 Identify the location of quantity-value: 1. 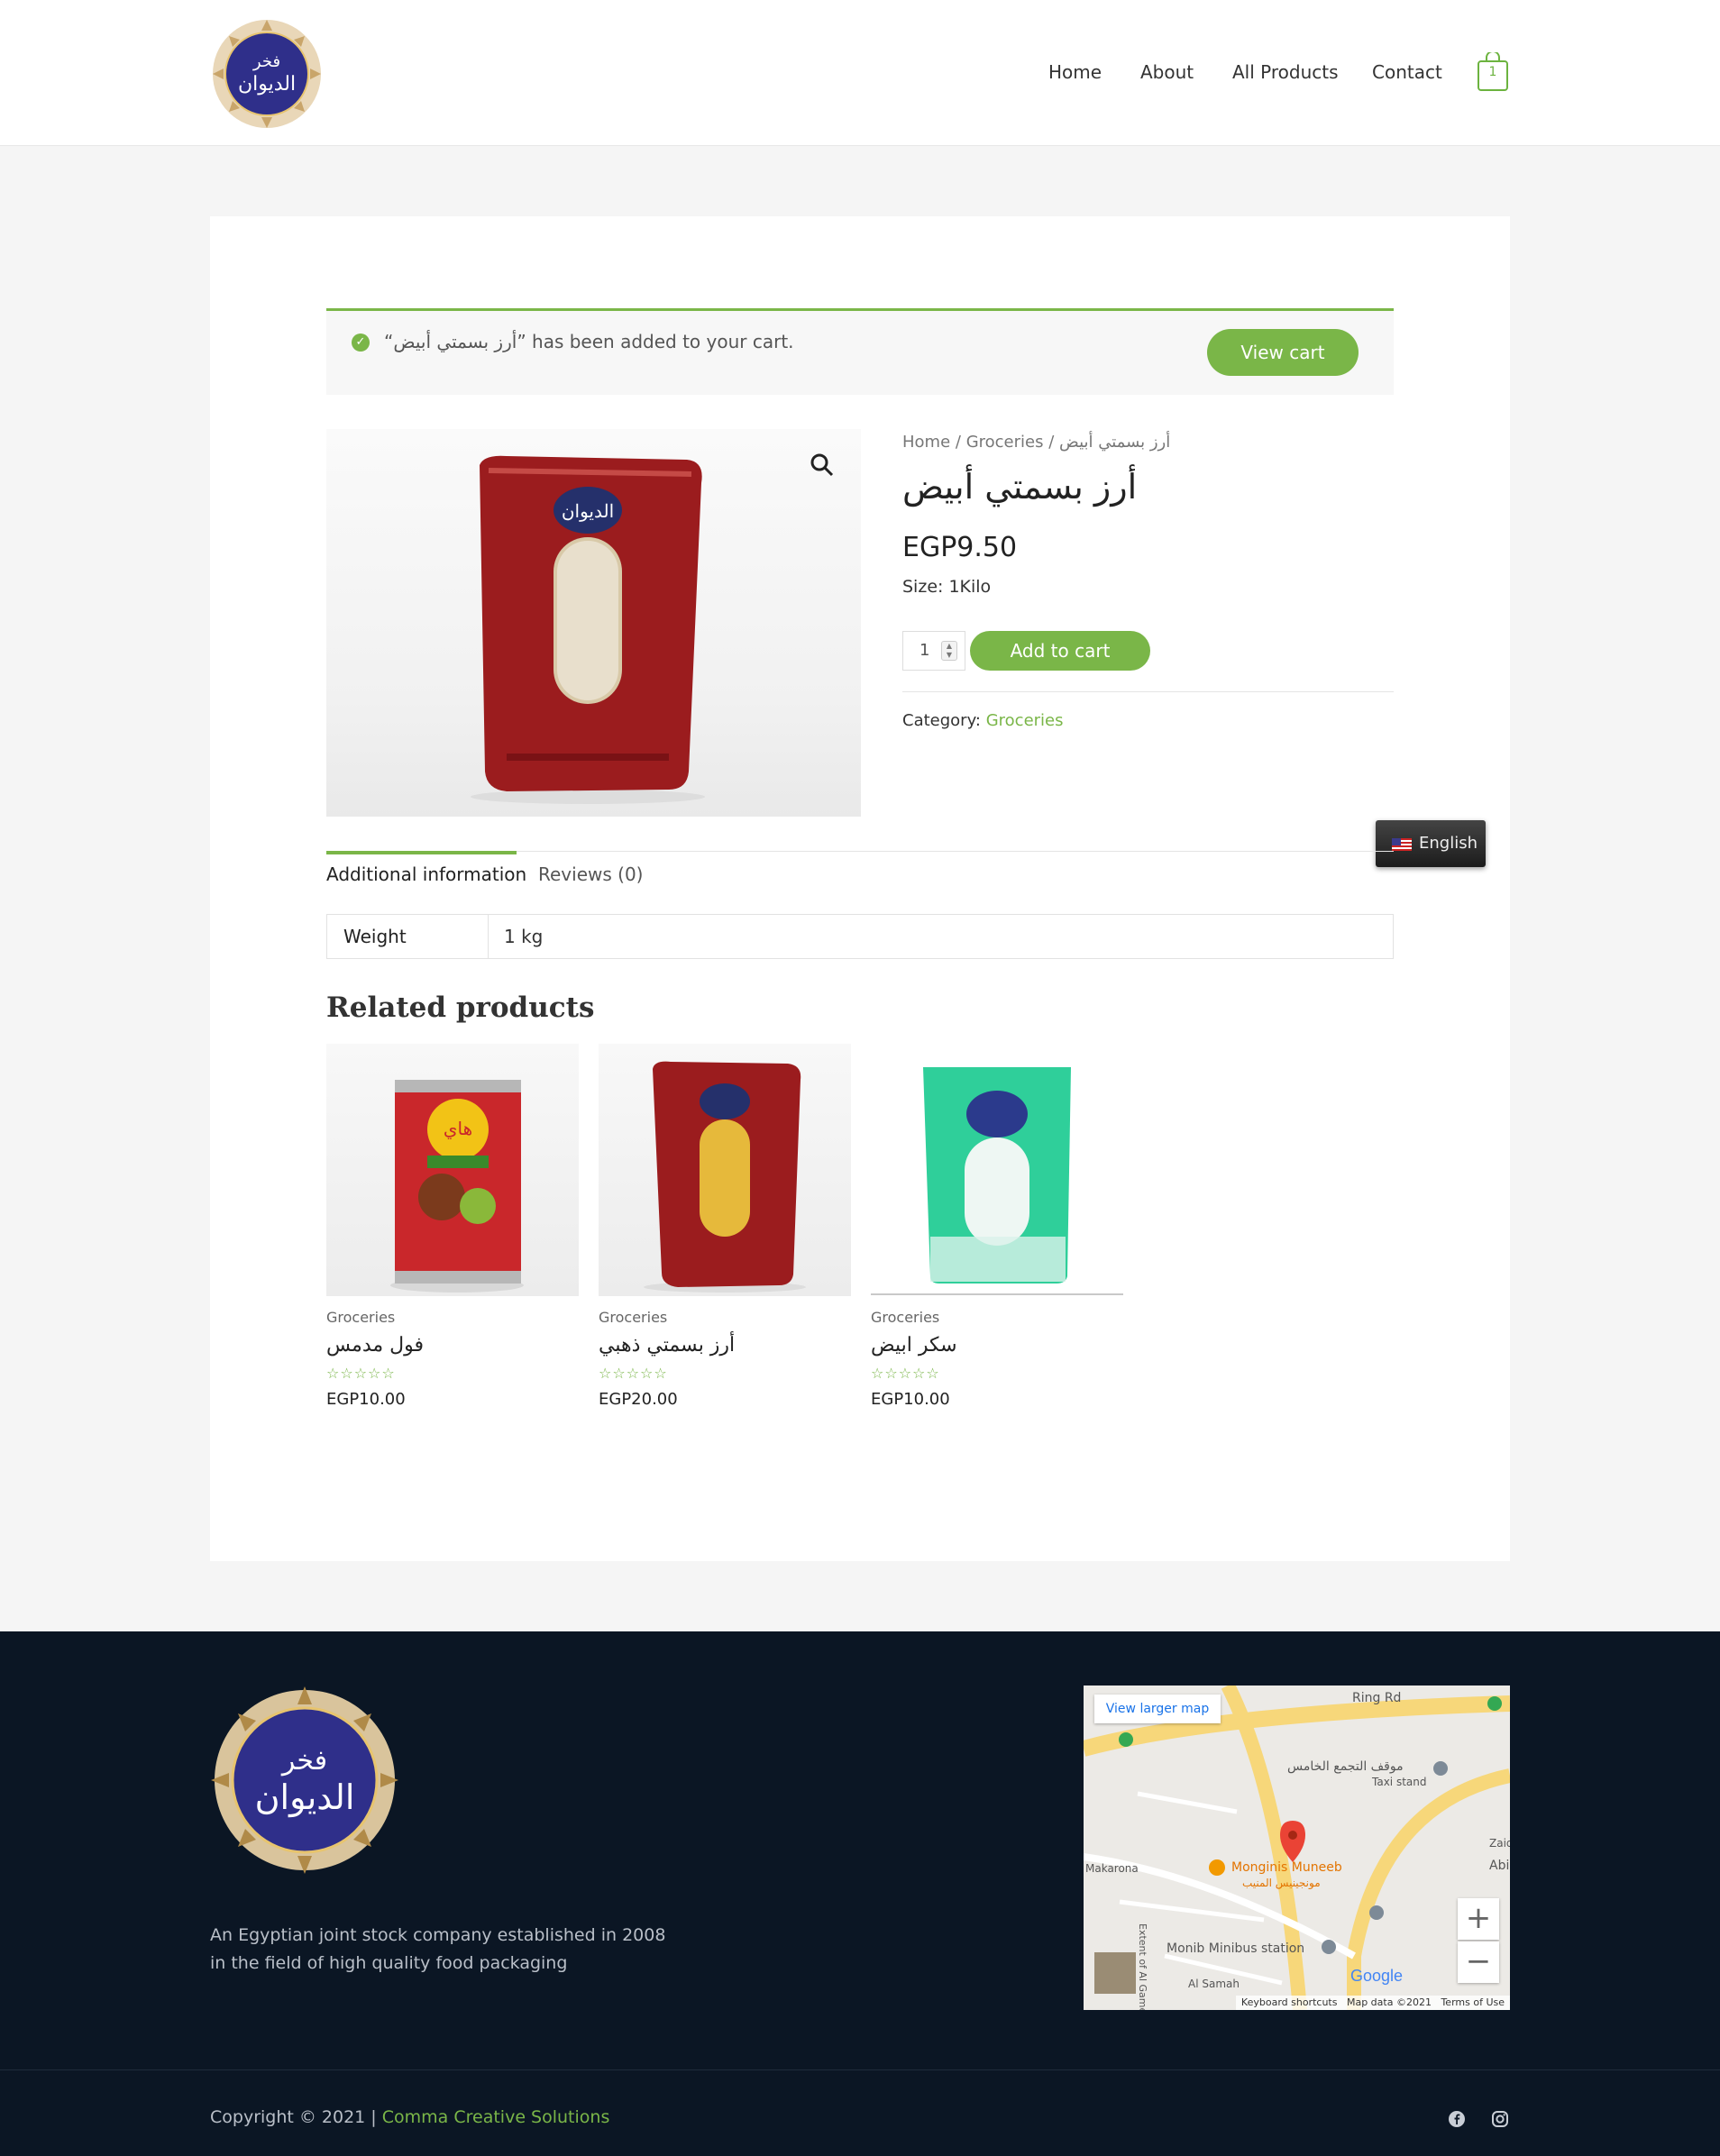
(924, 650).